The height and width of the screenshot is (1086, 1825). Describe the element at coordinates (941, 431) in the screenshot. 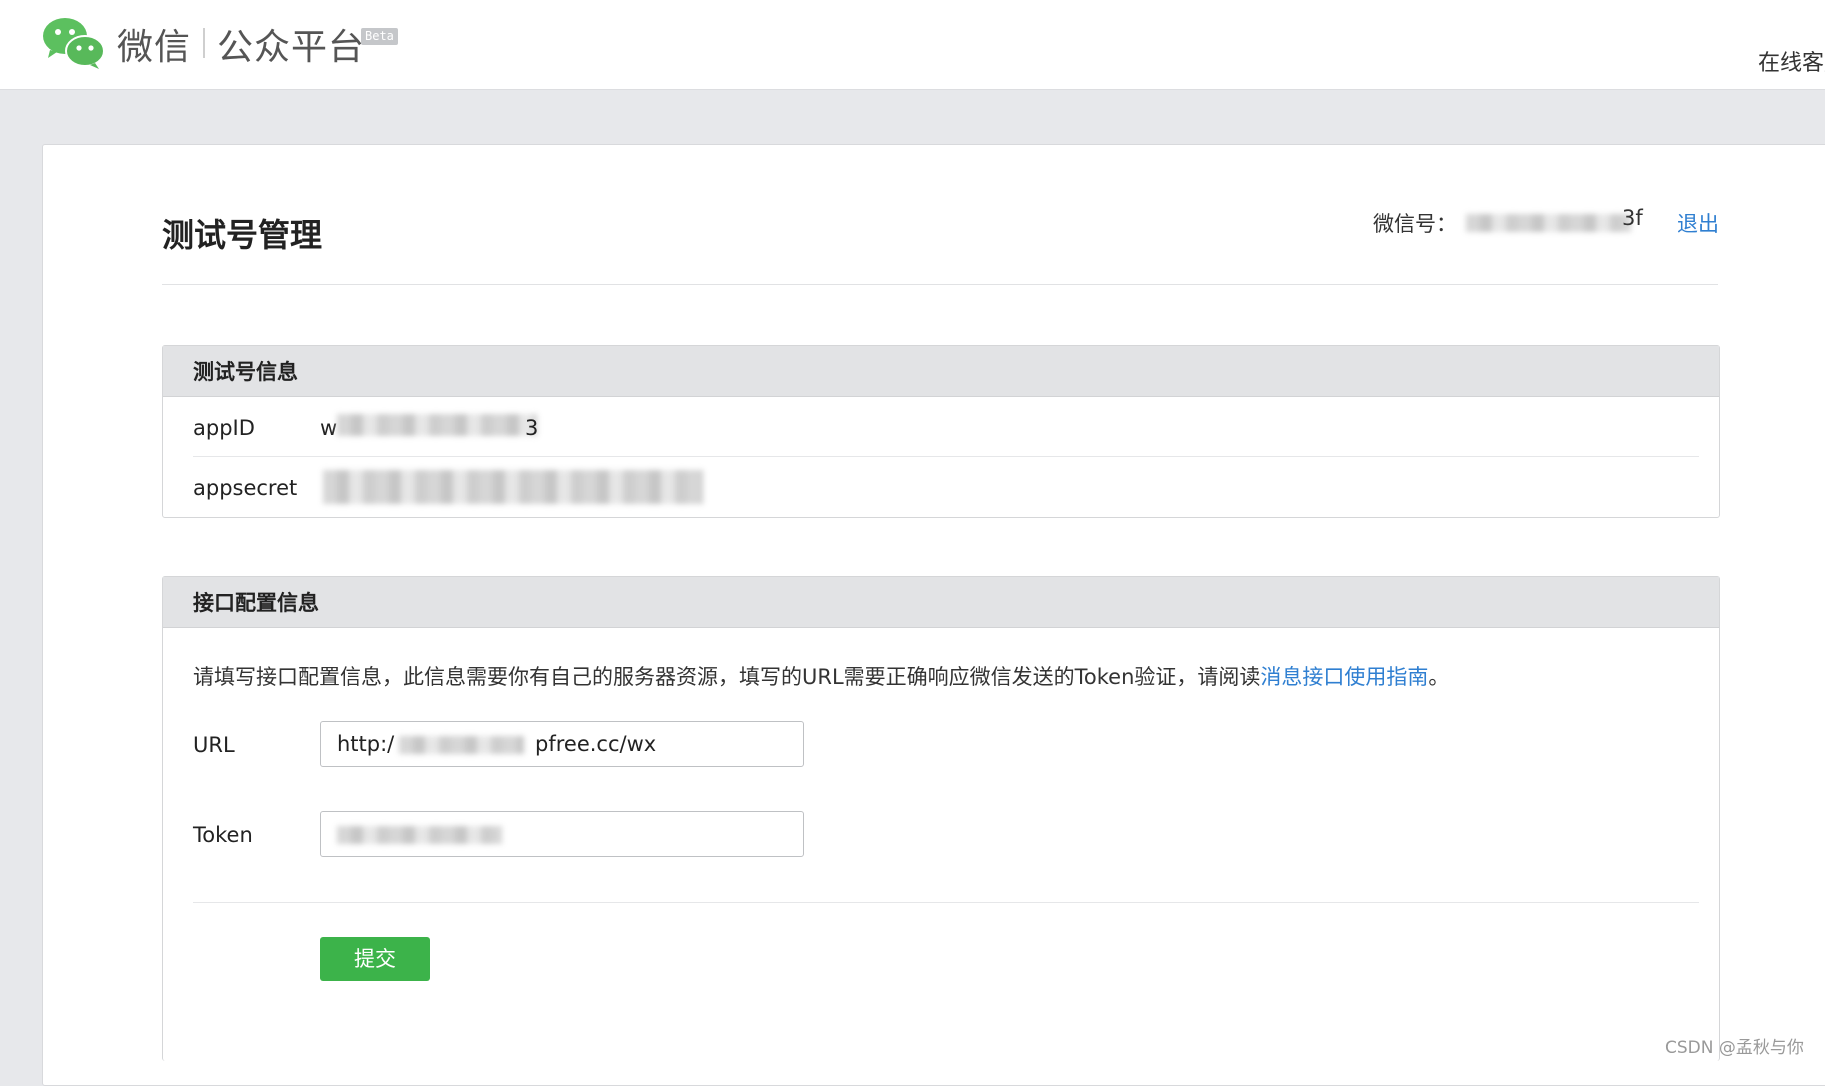

I see `test-account-panel: 测试号信息 appID w 3 appsecret` at that location.